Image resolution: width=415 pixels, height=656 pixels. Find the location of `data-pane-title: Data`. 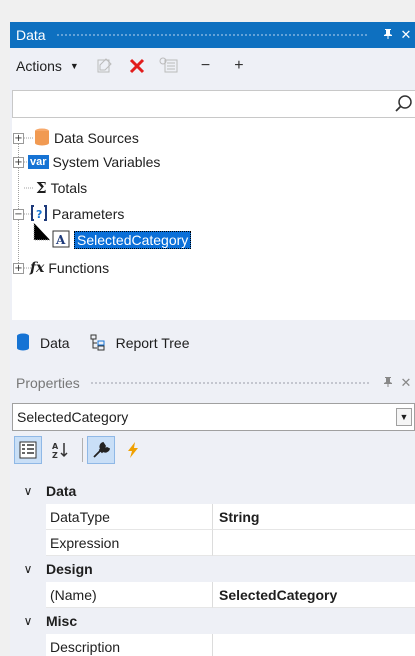

data-pane-title: Data is located at coordinates (31, 35).